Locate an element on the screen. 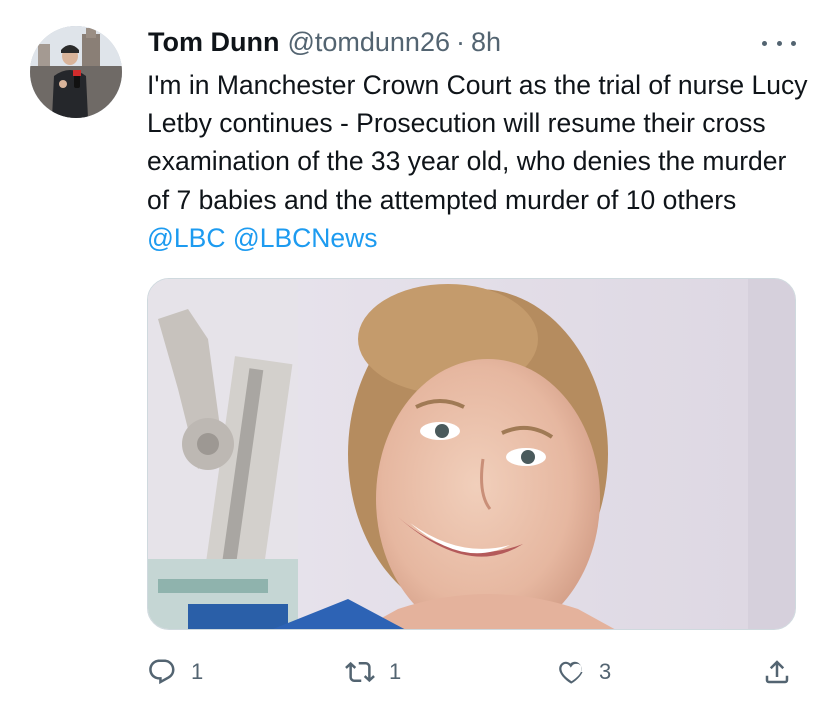  author-name: Tom Dunn is located at coordinates (213, 42).